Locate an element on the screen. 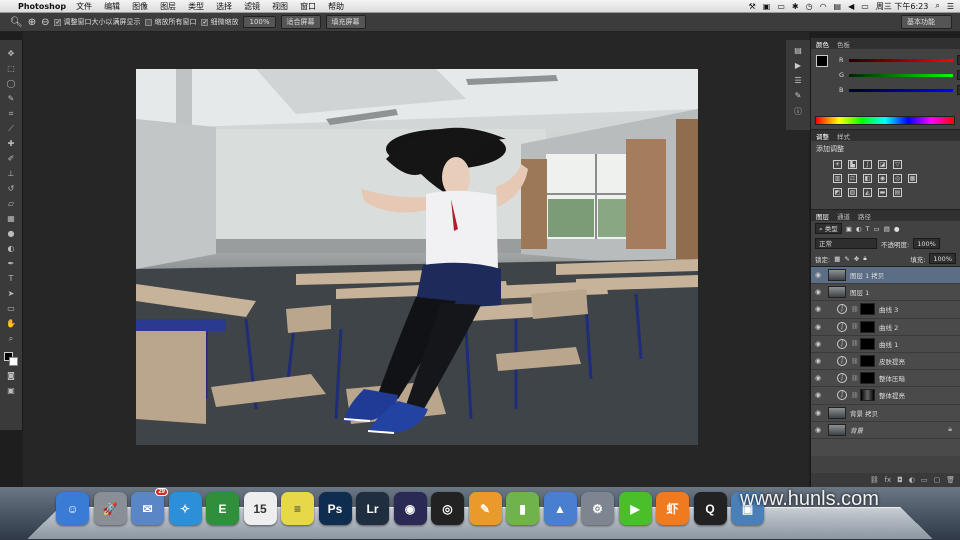 The width and height of the screenshot is (960, 540). trash-icon: 🗑︎ is located at coordinates (950, 480).